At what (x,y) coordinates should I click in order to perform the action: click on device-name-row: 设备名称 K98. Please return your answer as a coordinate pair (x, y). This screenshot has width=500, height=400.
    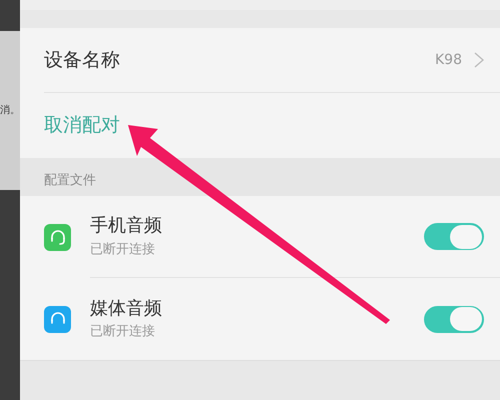
    Looking at the image, I should click on (272, 60).